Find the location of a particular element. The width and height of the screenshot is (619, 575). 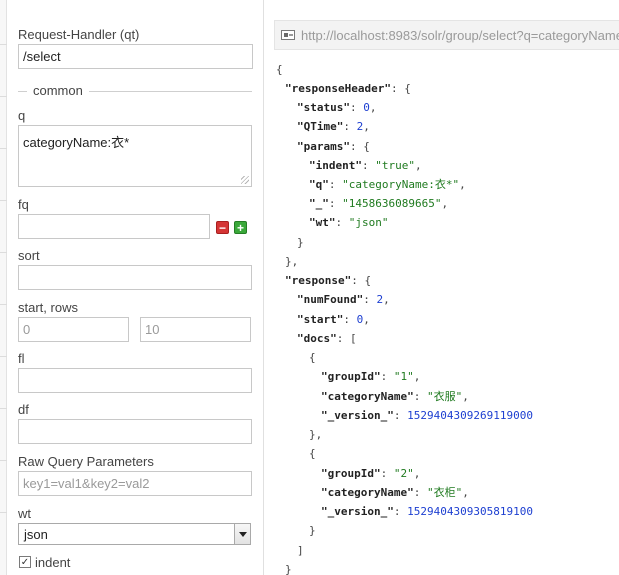

left-edge-strip is located at coordinates (3, 287).